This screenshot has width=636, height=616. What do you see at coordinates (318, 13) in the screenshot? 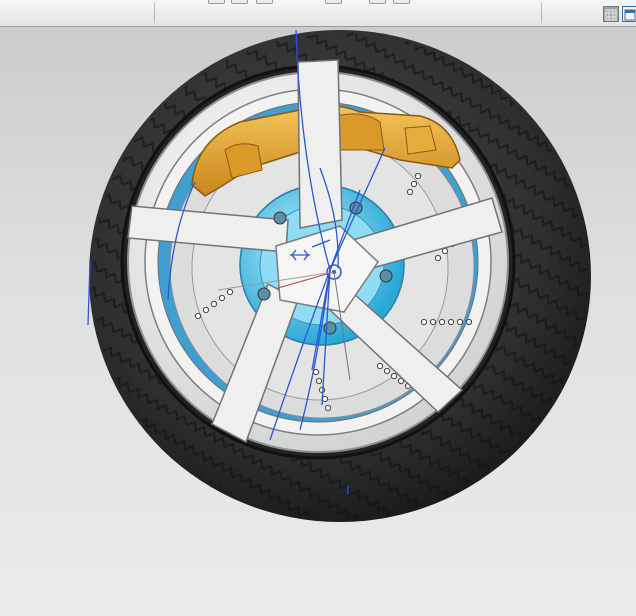
I see `top-toolbar` at bounding box center [318, 13].